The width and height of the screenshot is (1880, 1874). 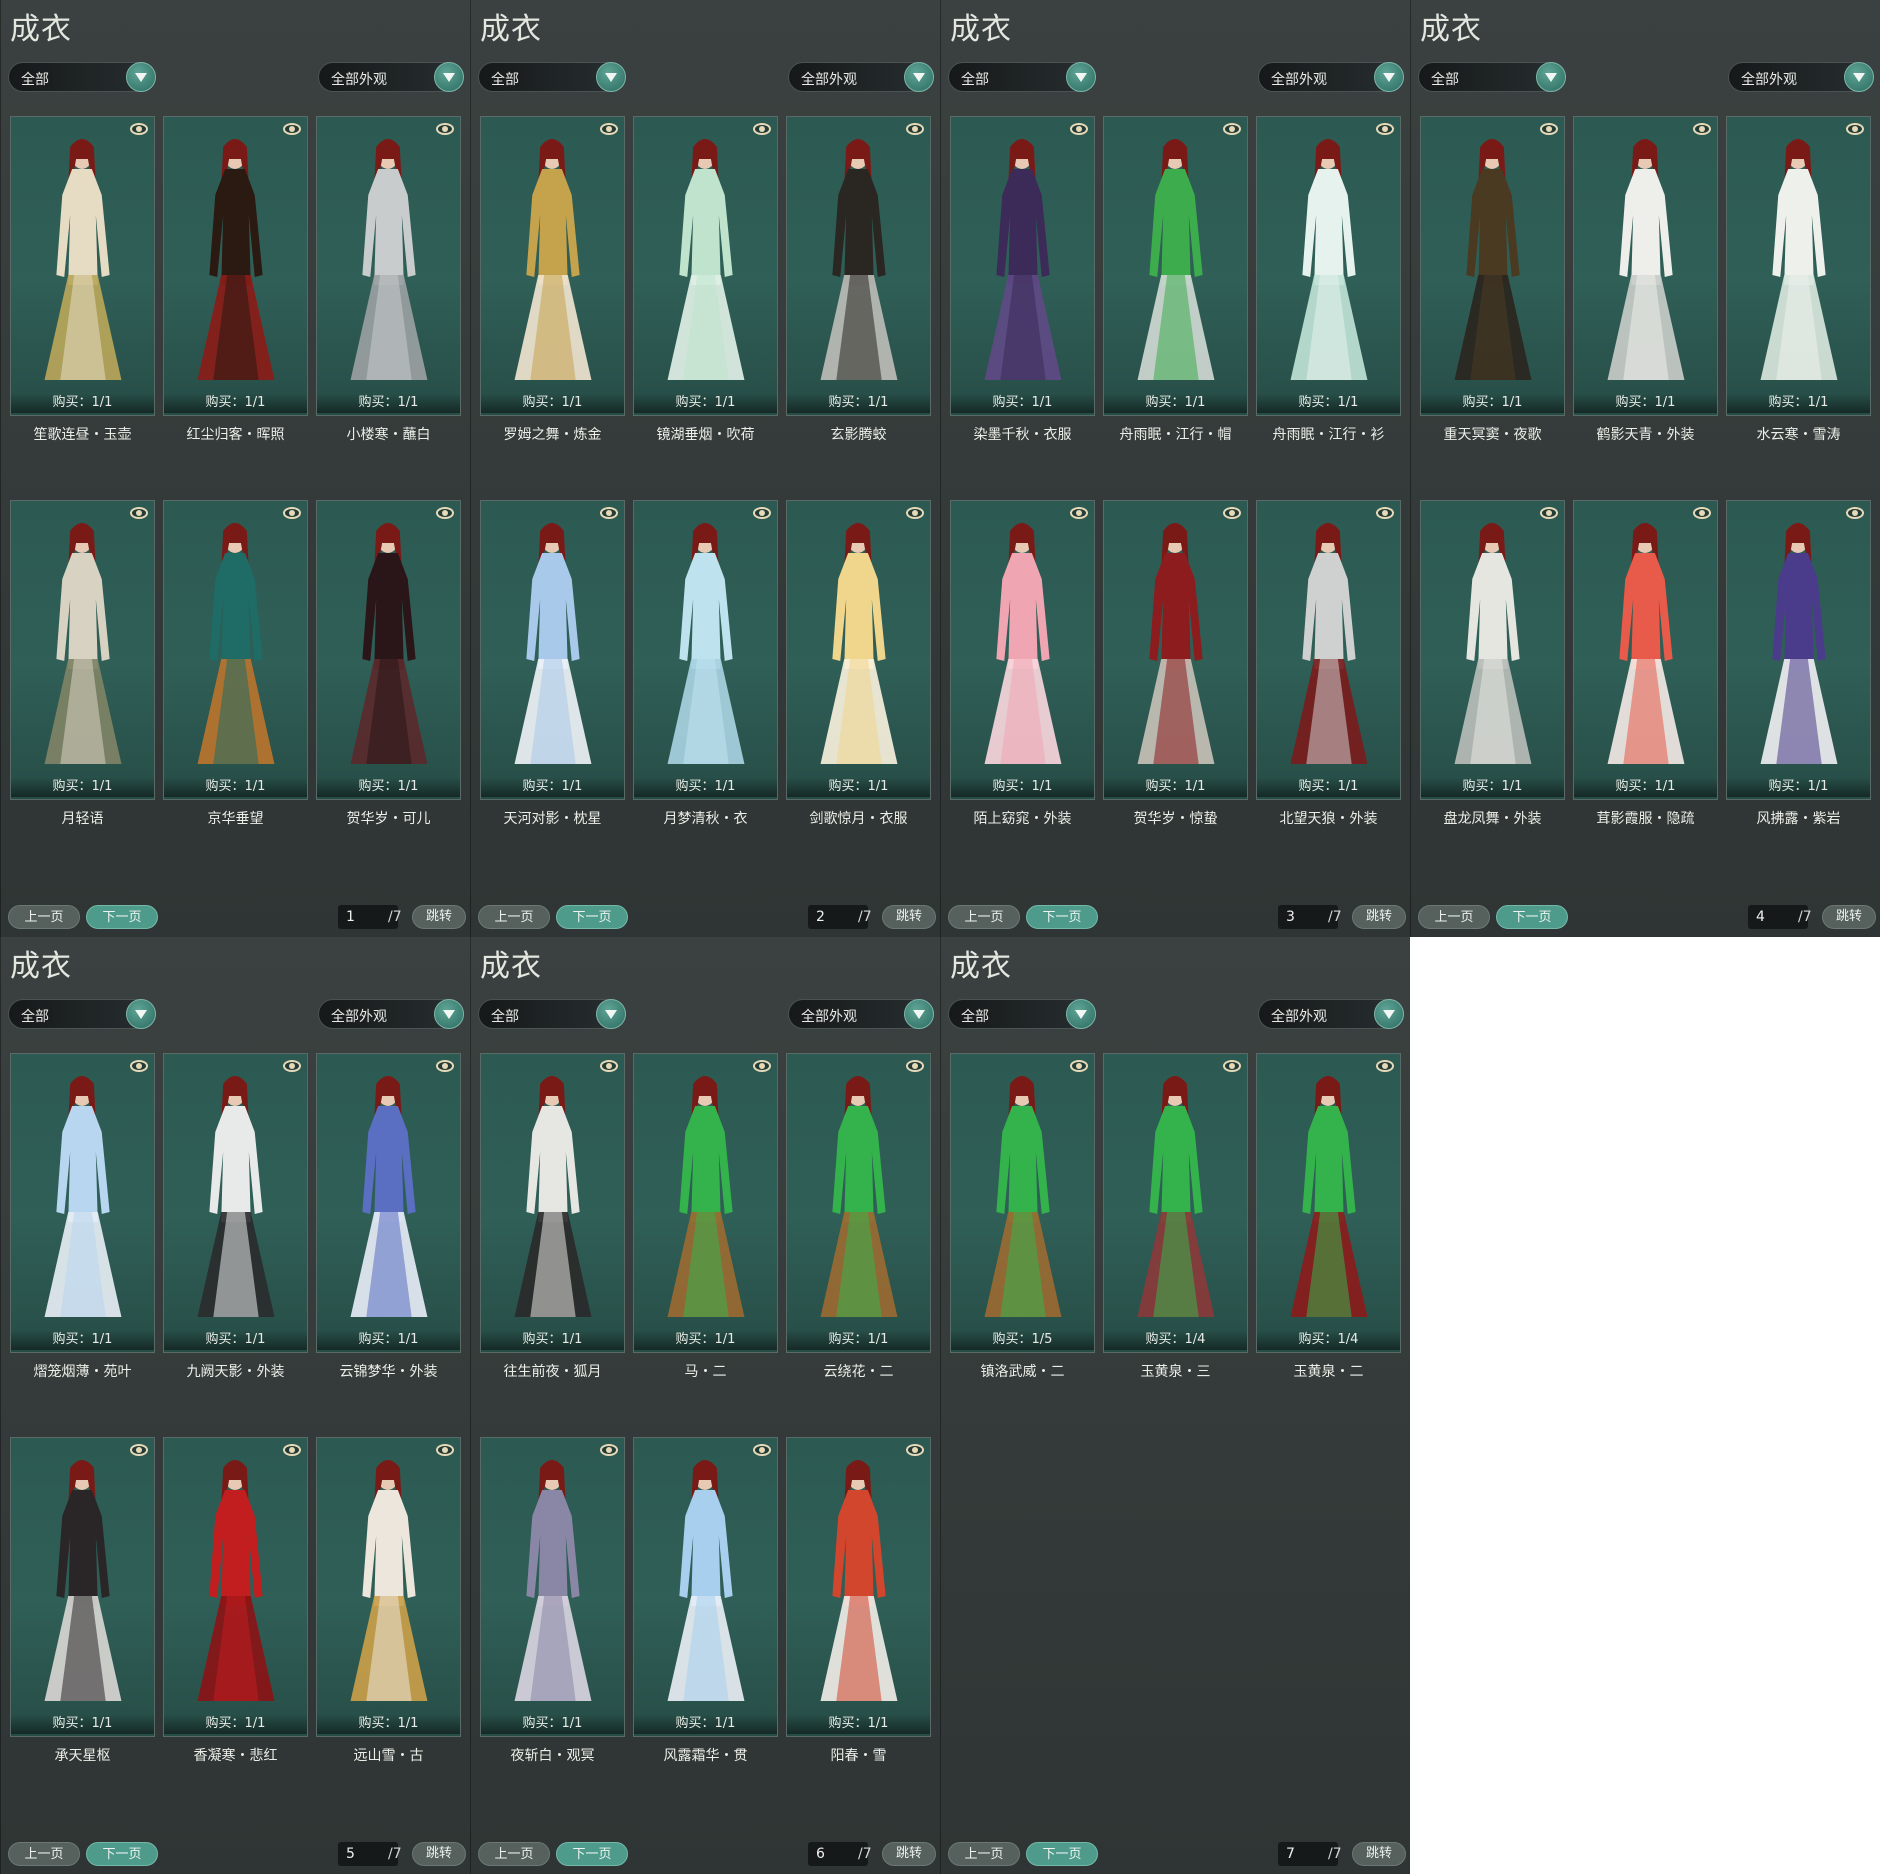 I want to click on page-number-input: 6/7, so click(x=840, y=1854).